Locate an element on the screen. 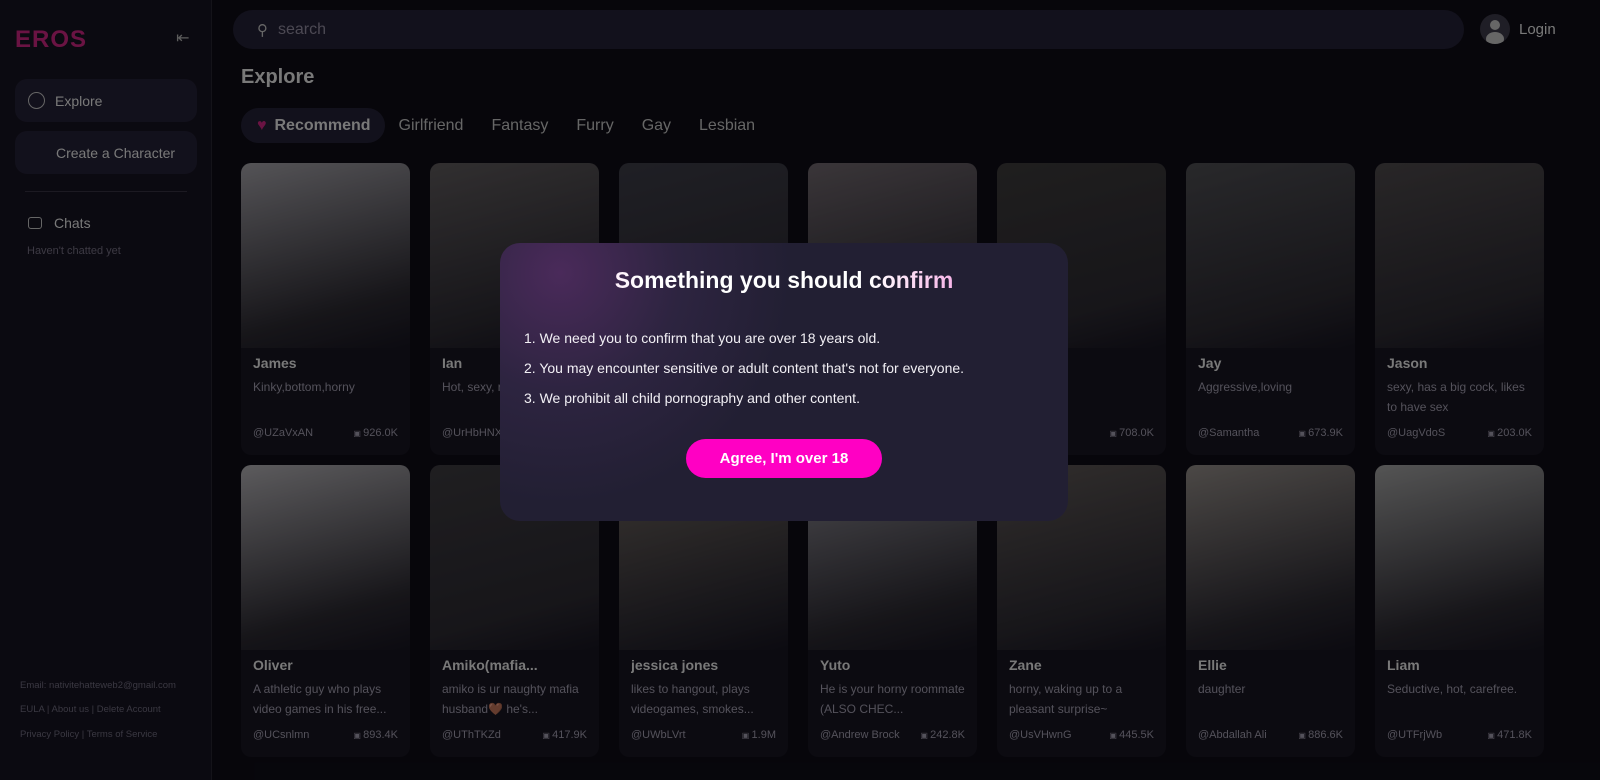 The width and height of the screenshot is (1600, 780). agree-button: Agree, I'm over 18 is located at coordinates (784, 458).